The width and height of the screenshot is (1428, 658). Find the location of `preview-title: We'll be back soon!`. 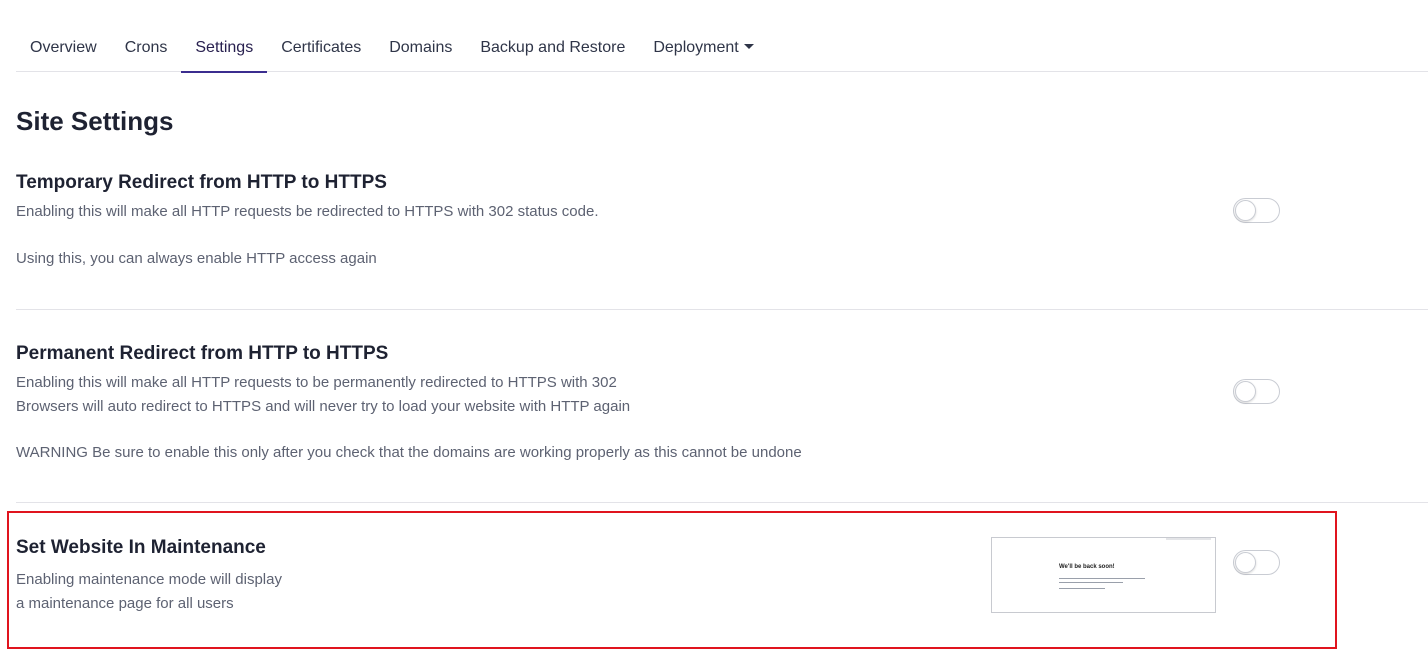

preview-title: We'll be back soon! is located at coordinates (1087, 567).